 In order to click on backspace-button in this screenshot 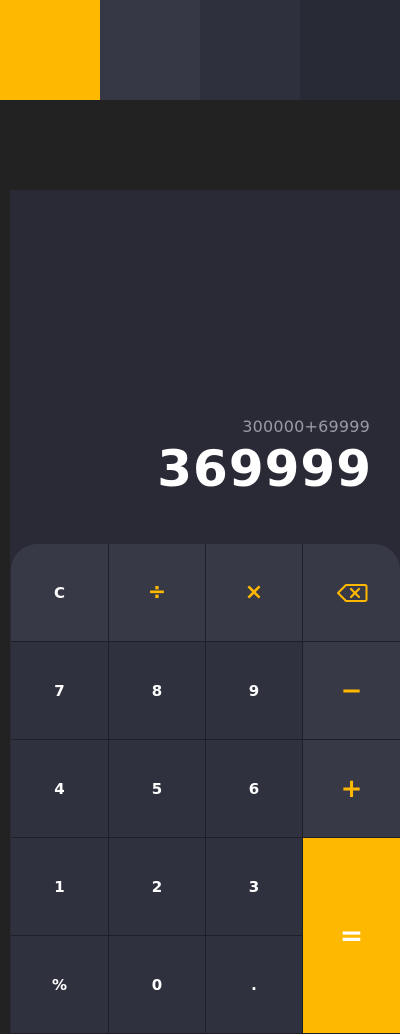, I will do `click(351, 592)`.